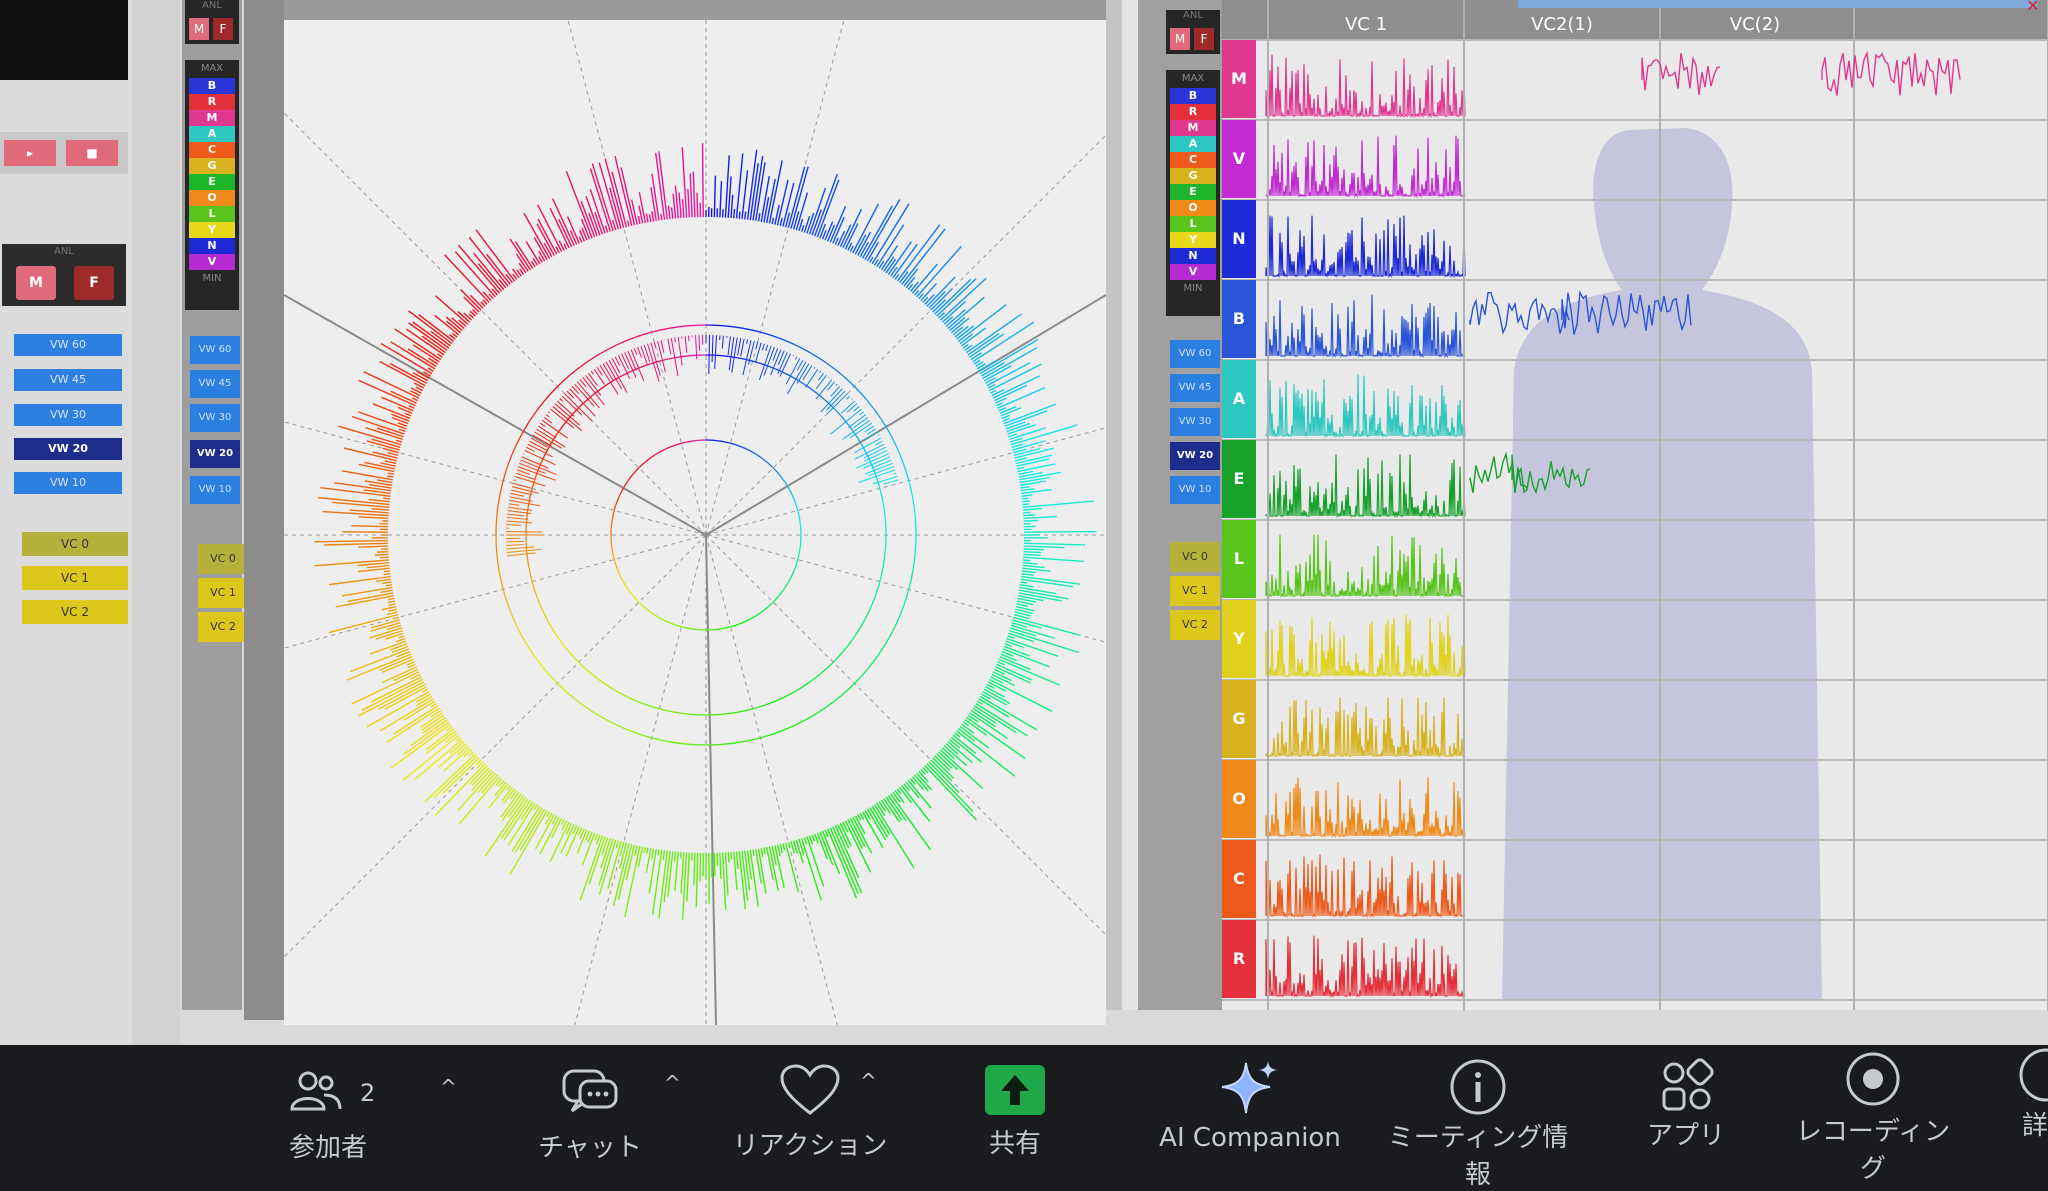 The height and width of the screenshot is (1191, 2048). Describe the element at coordinates (1239, 799) in the screenshot. I see `row-label-o: O` at that location.